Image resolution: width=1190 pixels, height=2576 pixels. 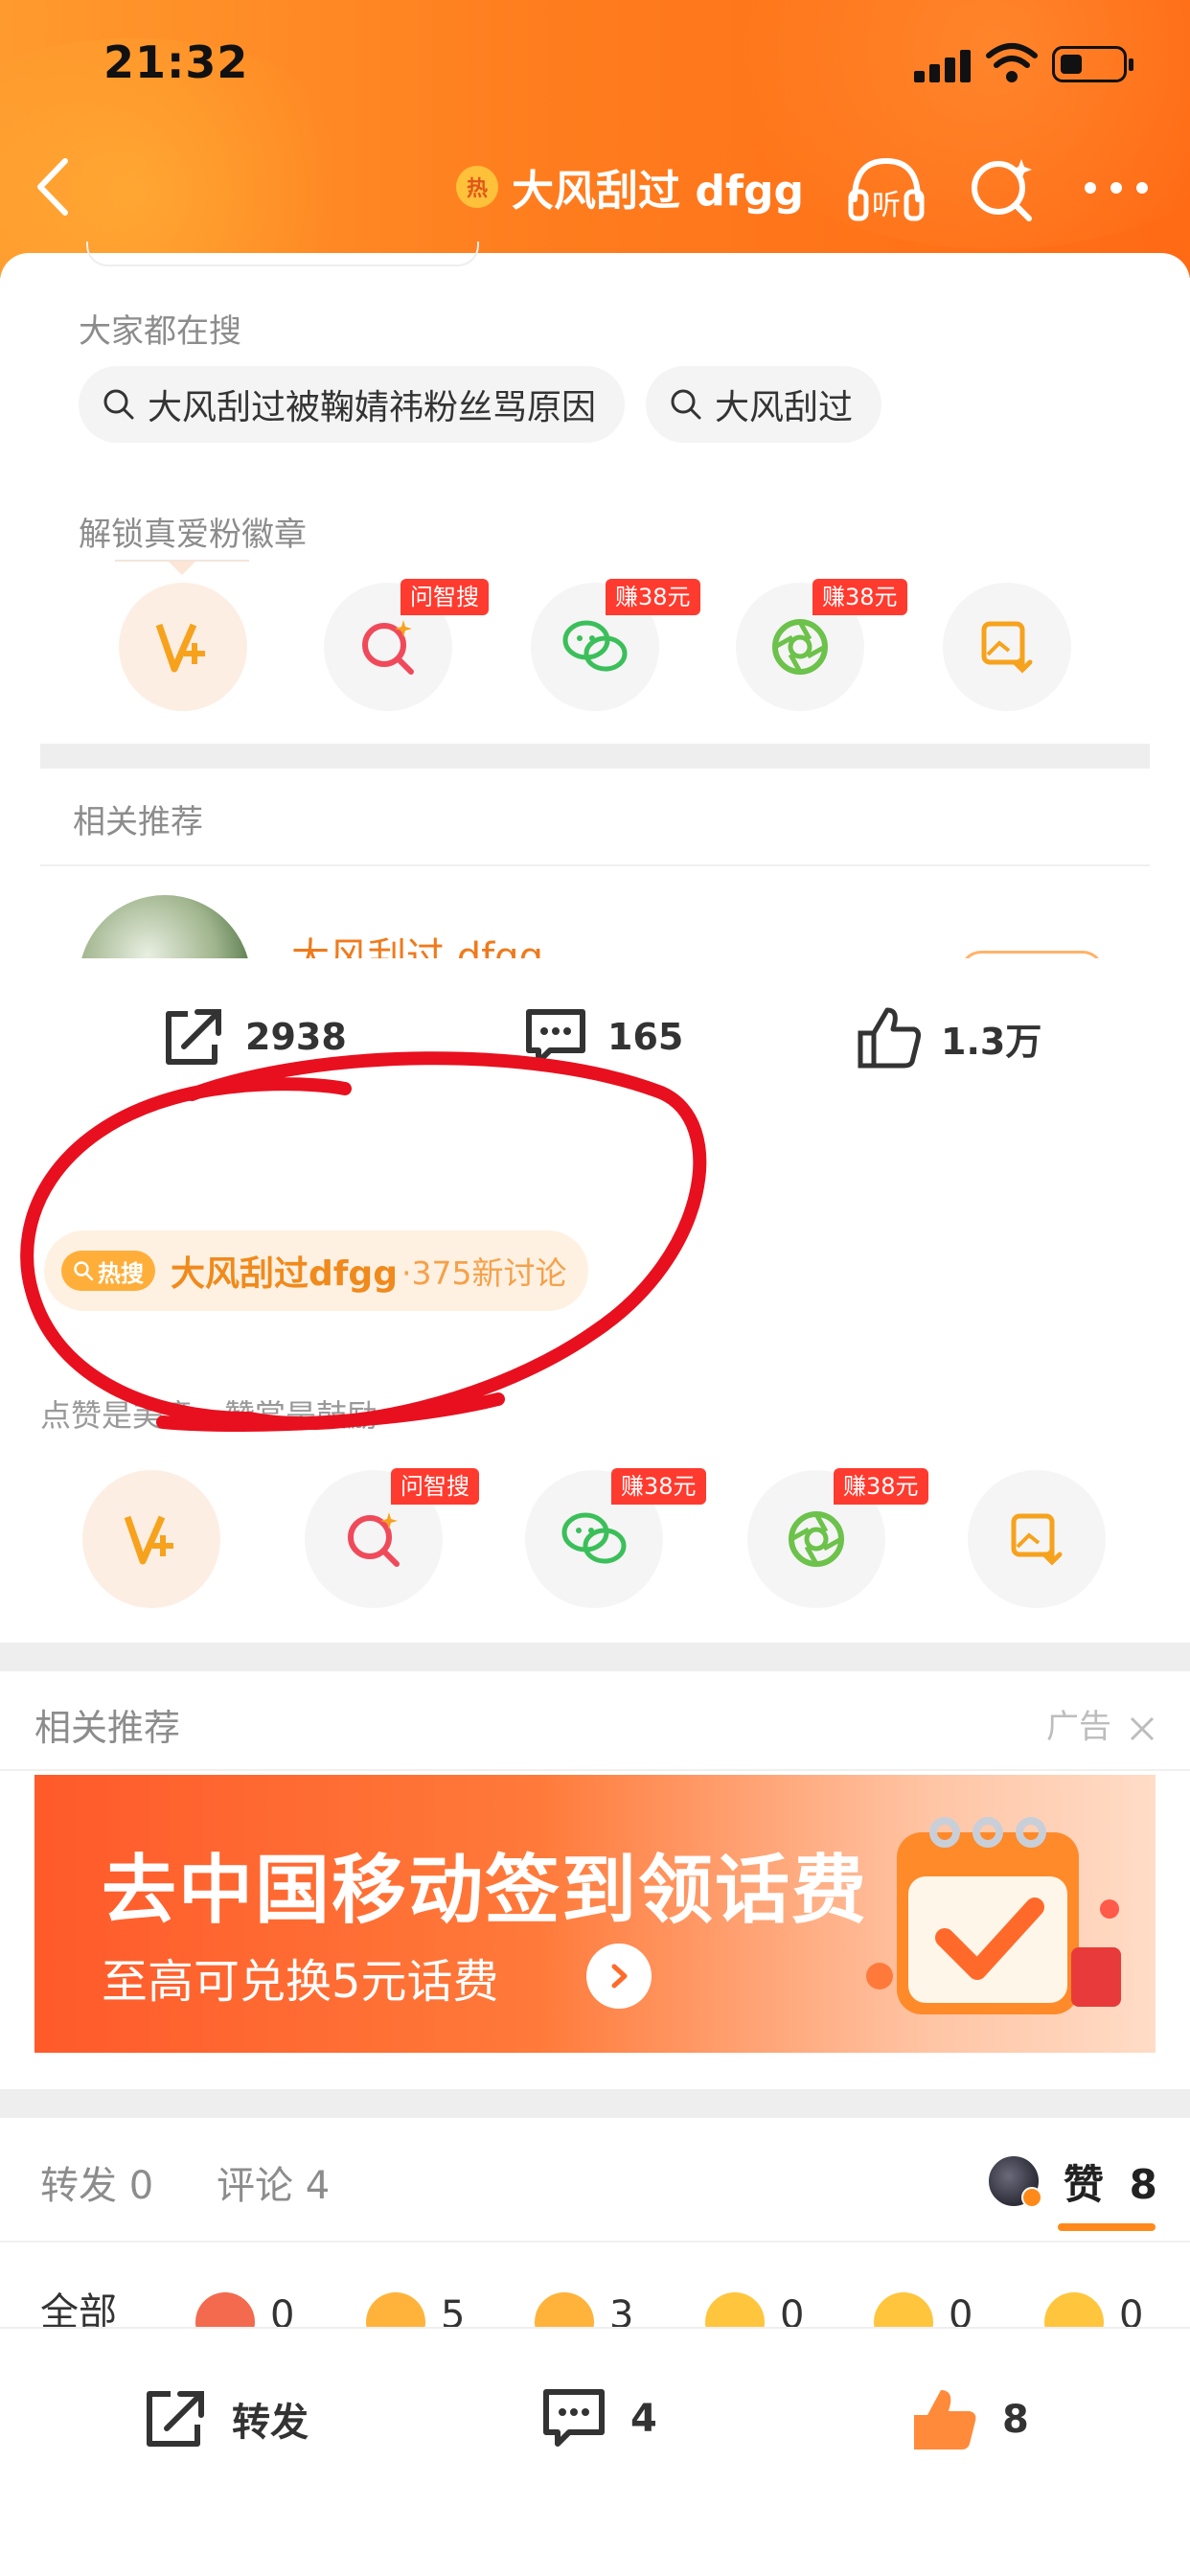 I want to click on reaction-filter-all: 全部, so click(x=78, y=2304).